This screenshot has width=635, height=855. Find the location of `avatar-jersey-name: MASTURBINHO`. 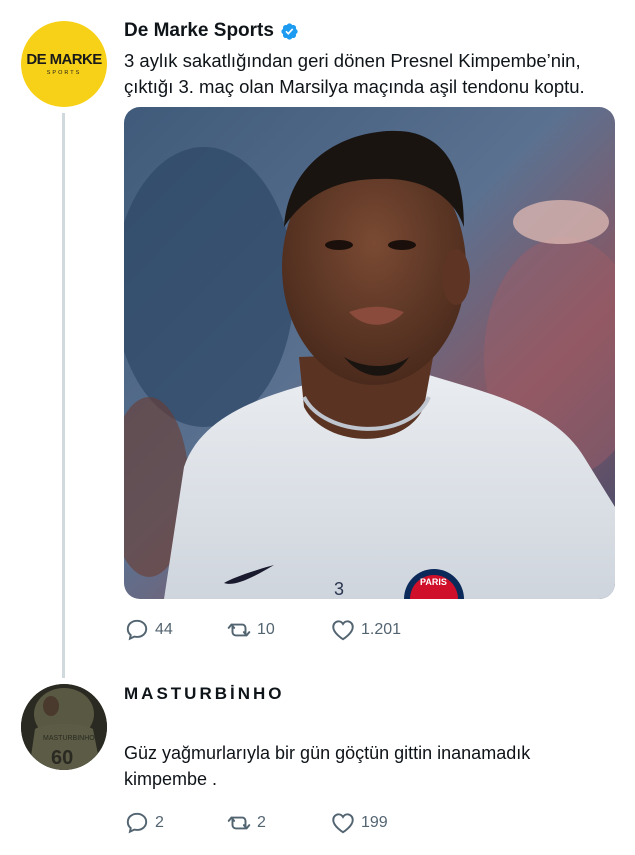

avatar-jersey-name: MASTURBINHO is located at coordinates (69, 738).